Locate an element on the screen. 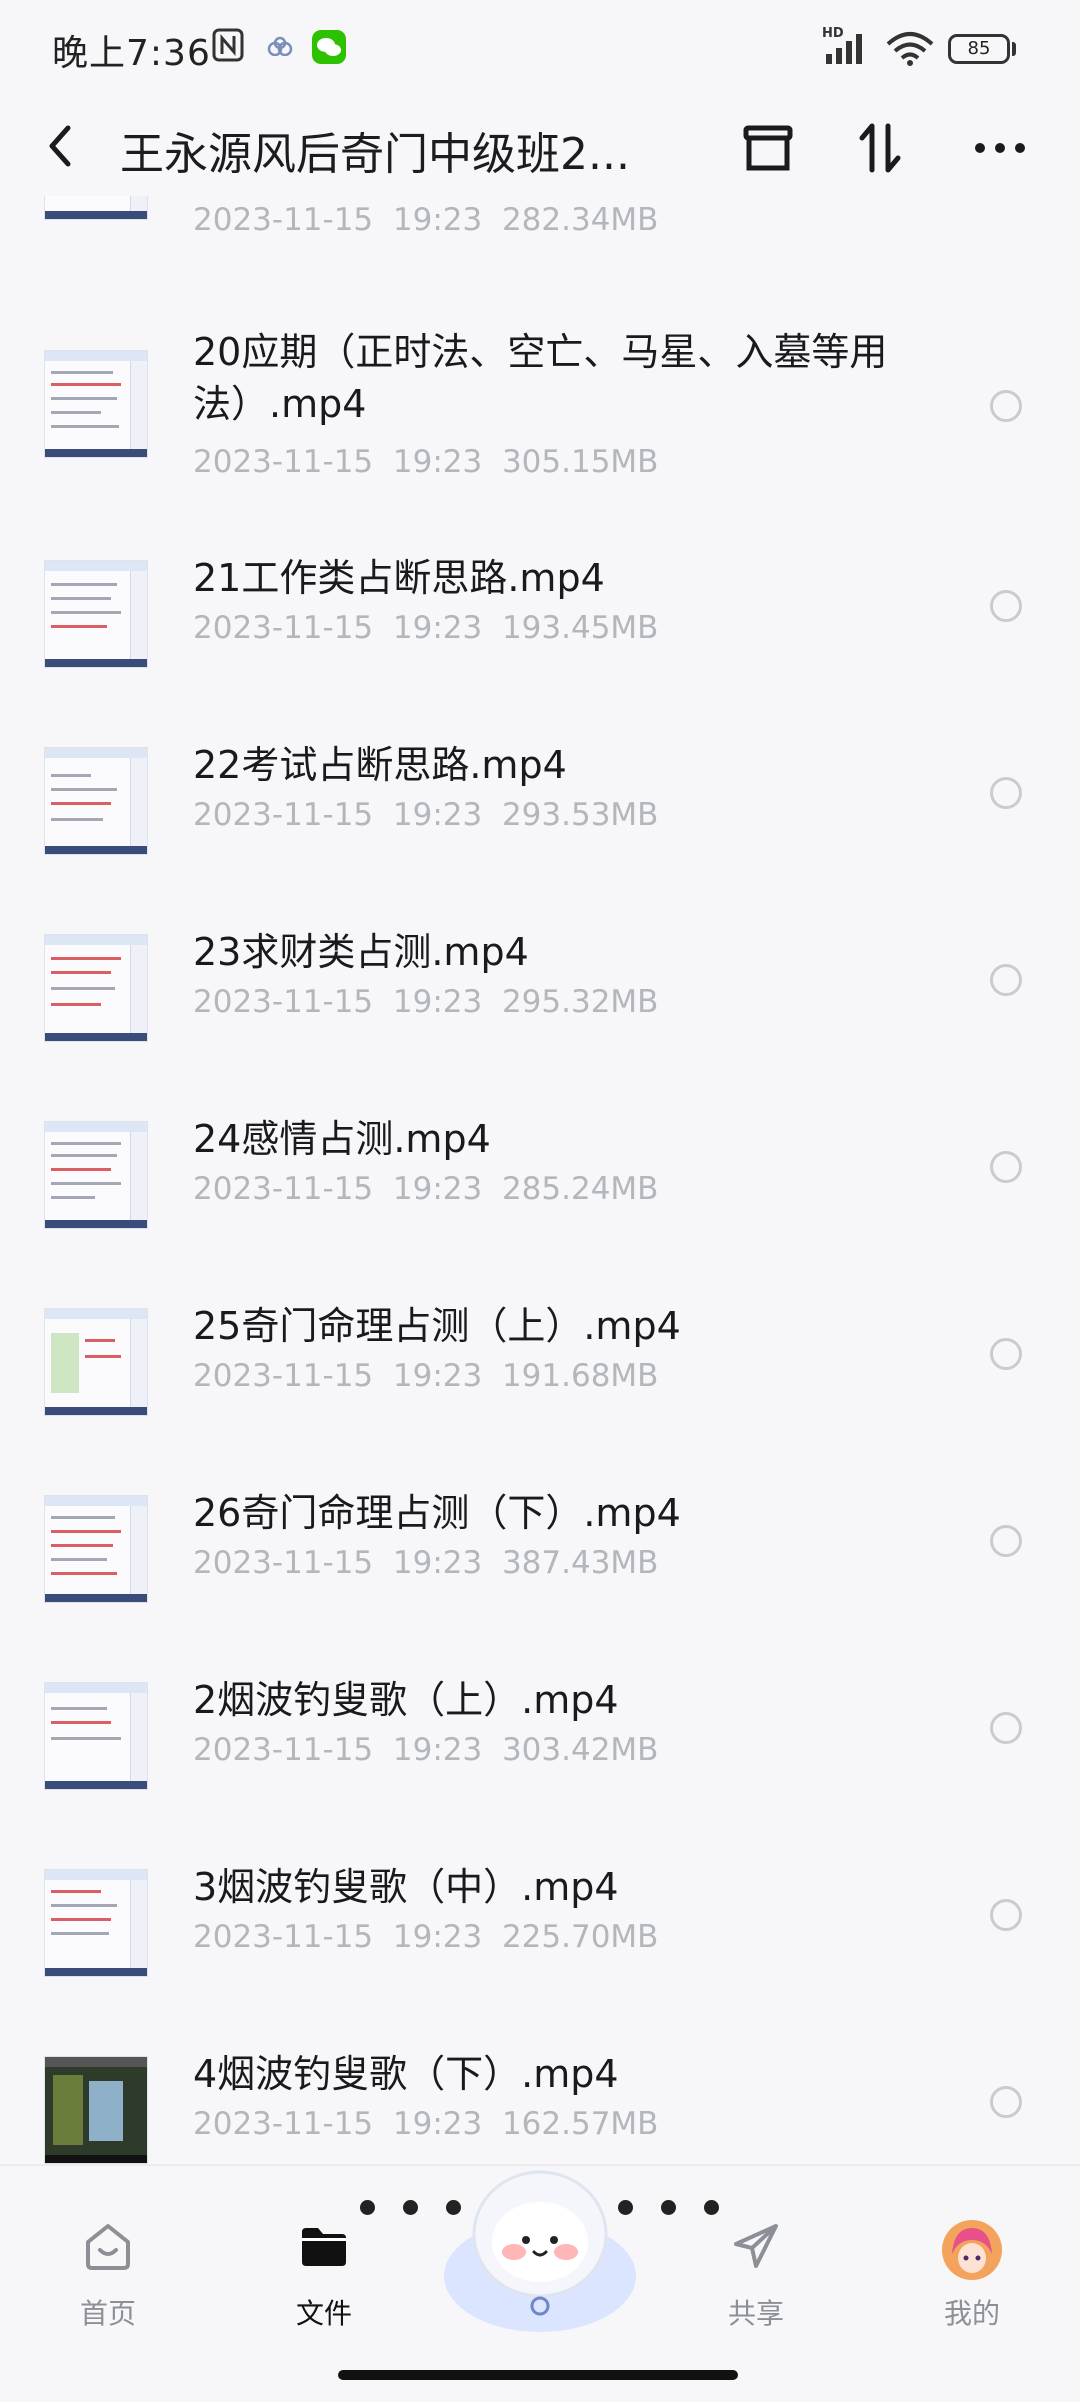 Image resolution: width=1080 pixels, height=2402 pixels. file-name: 21工作类占断思路.mp4 is located at coordinates (399, 578).